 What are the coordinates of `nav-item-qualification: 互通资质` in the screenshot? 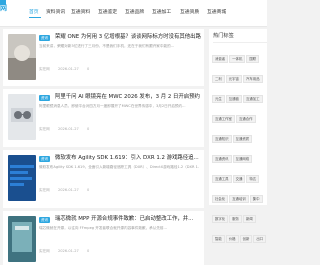 It's located at (189, 11).